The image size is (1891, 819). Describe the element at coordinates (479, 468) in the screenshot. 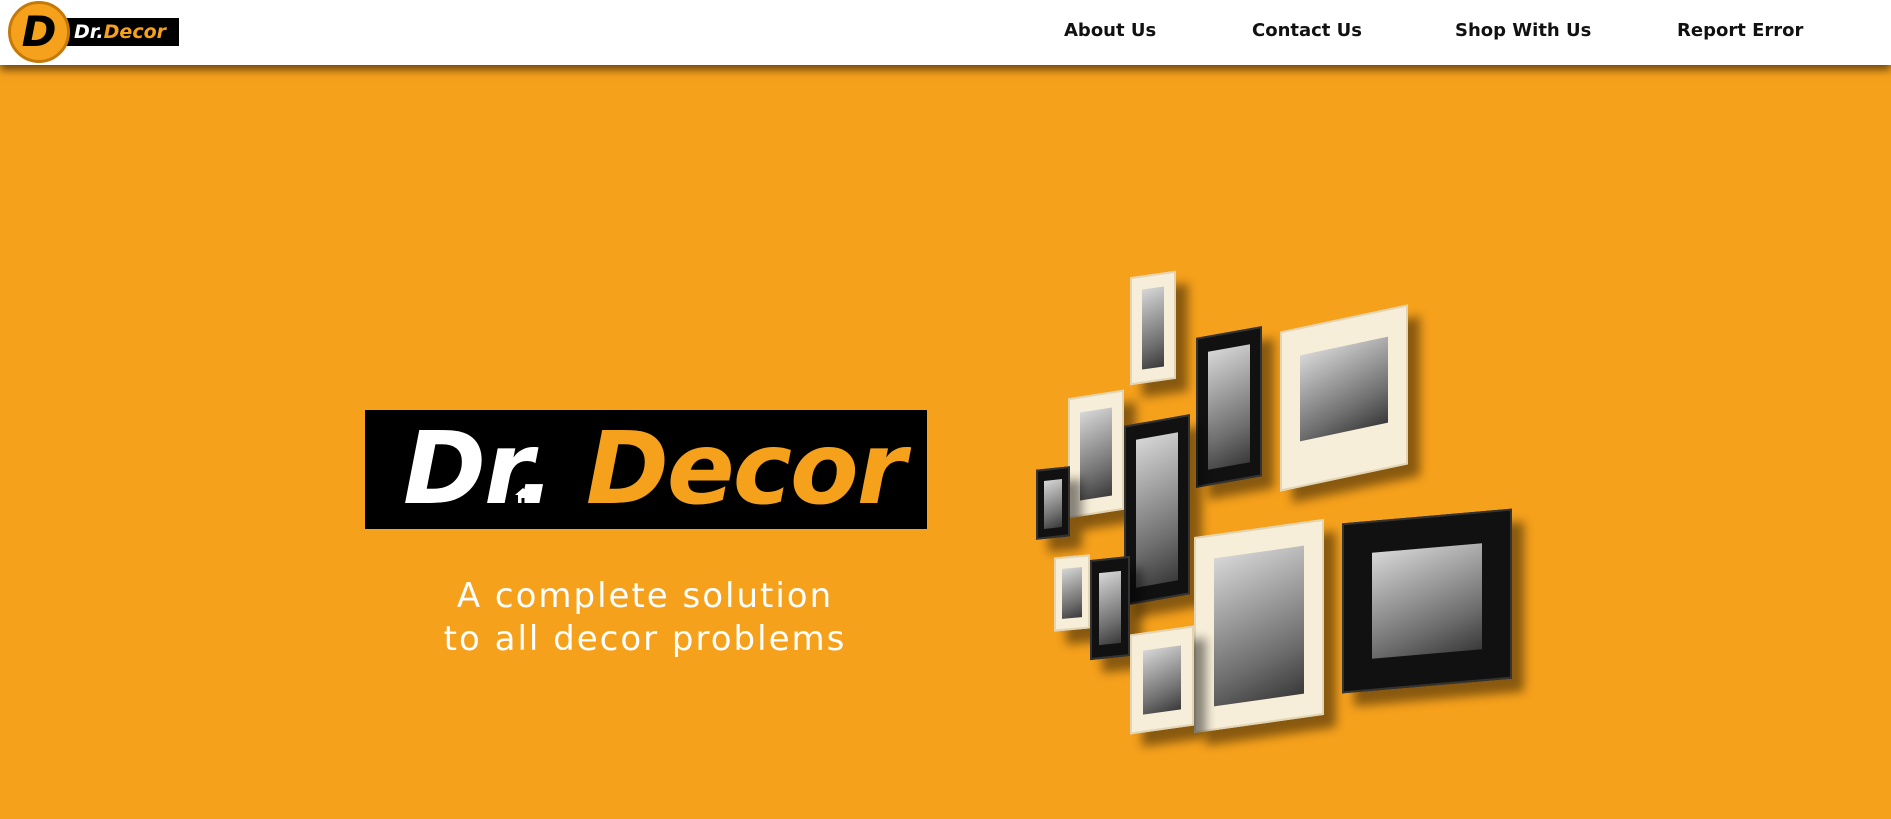

I see `hero-logo-part1: Dr.` at that location.